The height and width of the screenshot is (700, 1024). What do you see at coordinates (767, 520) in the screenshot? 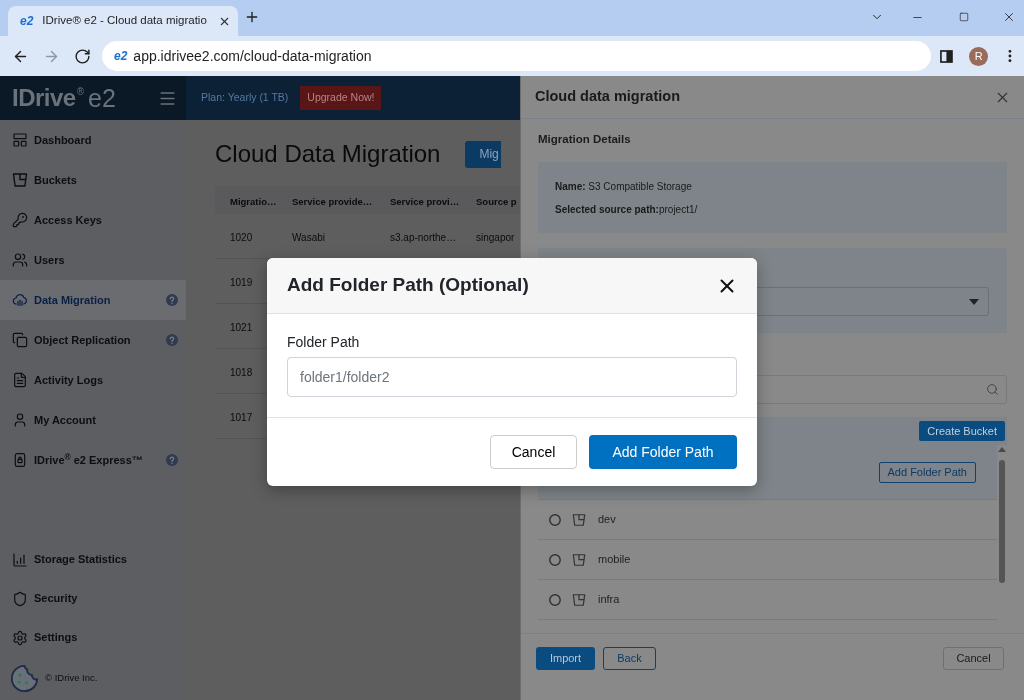
I see `bucket-row: dev` at bounding box center [767, 520].